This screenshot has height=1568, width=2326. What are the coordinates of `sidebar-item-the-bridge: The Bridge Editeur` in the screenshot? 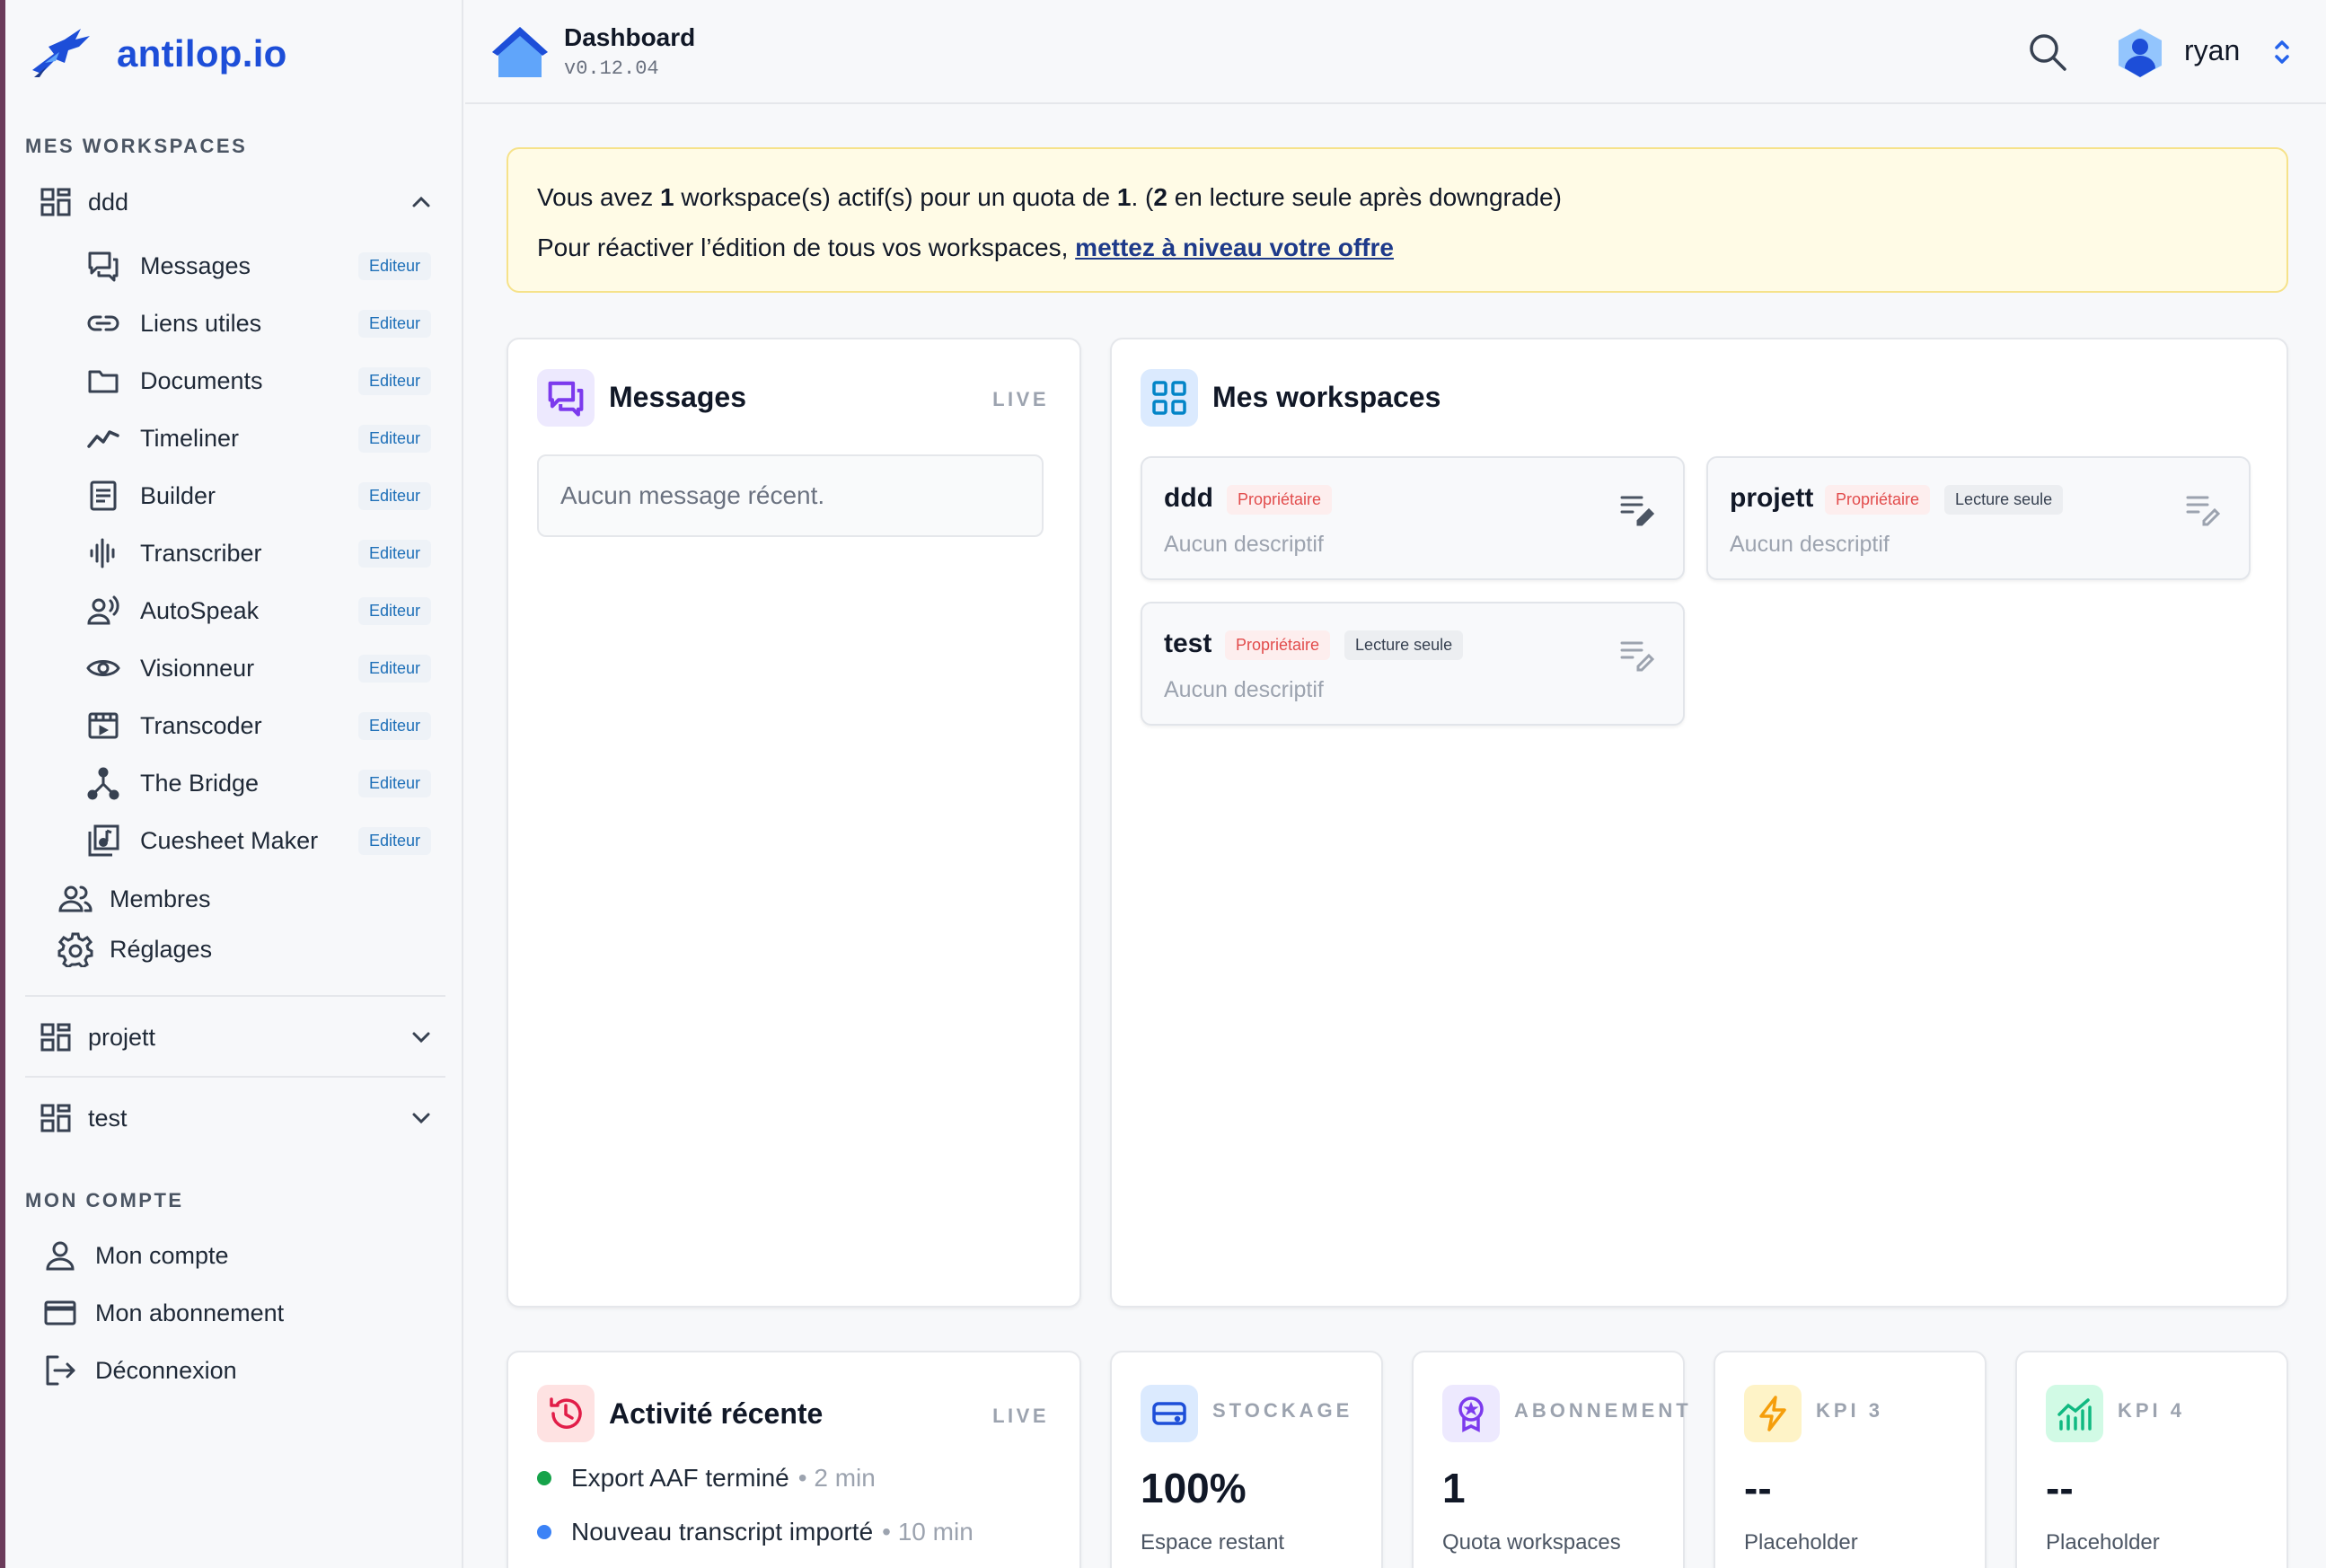 It's located at (258, 783).